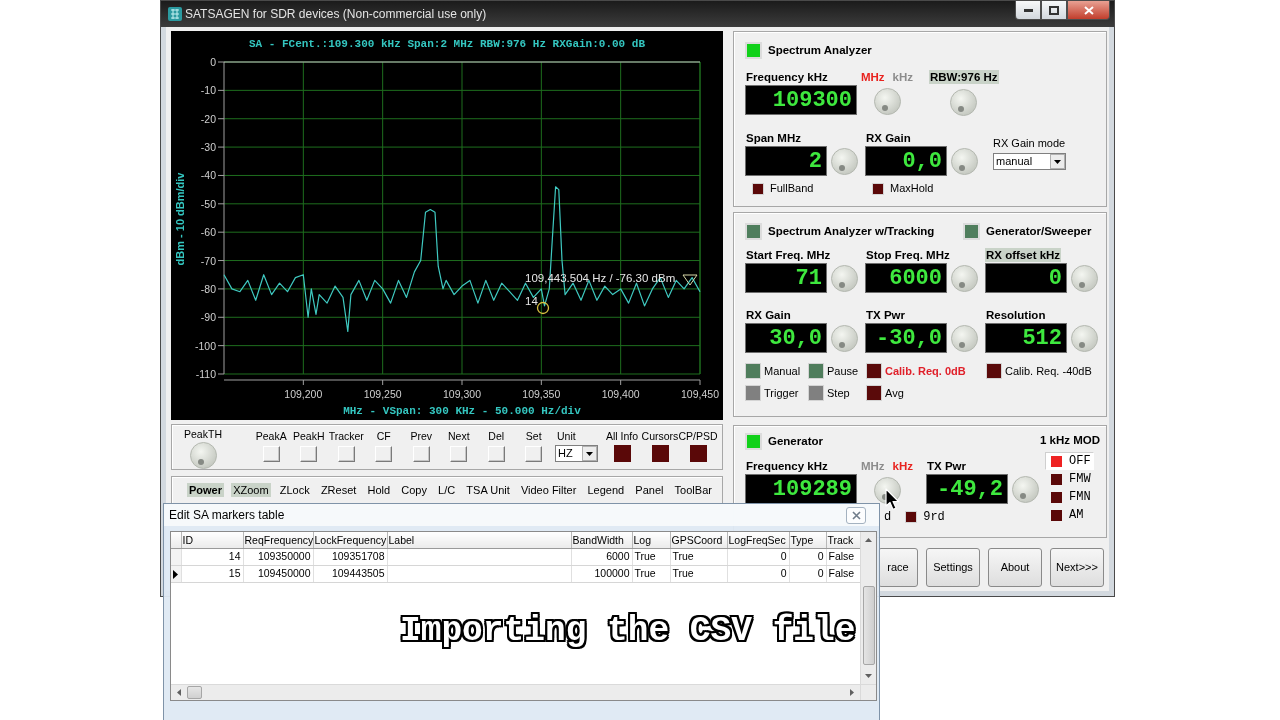 This screenshot has height=720, width=1280. I want to click on video-caption: Importing the CSV file, so click(628, 630).